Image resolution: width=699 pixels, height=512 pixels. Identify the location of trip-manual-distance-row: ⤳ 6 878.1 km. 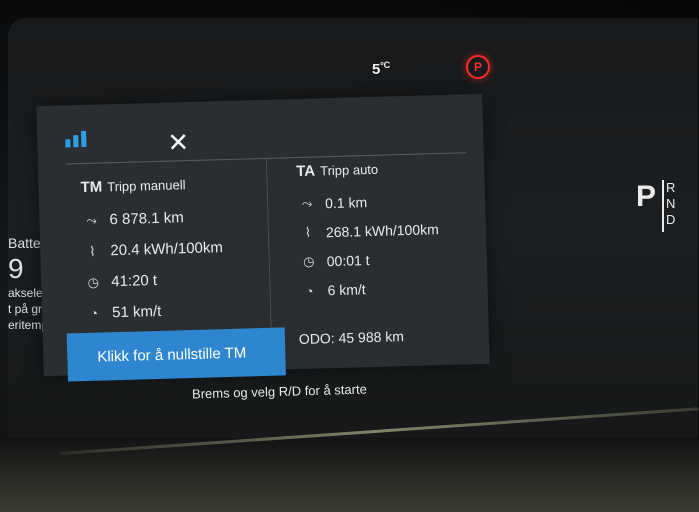
(151, 218).